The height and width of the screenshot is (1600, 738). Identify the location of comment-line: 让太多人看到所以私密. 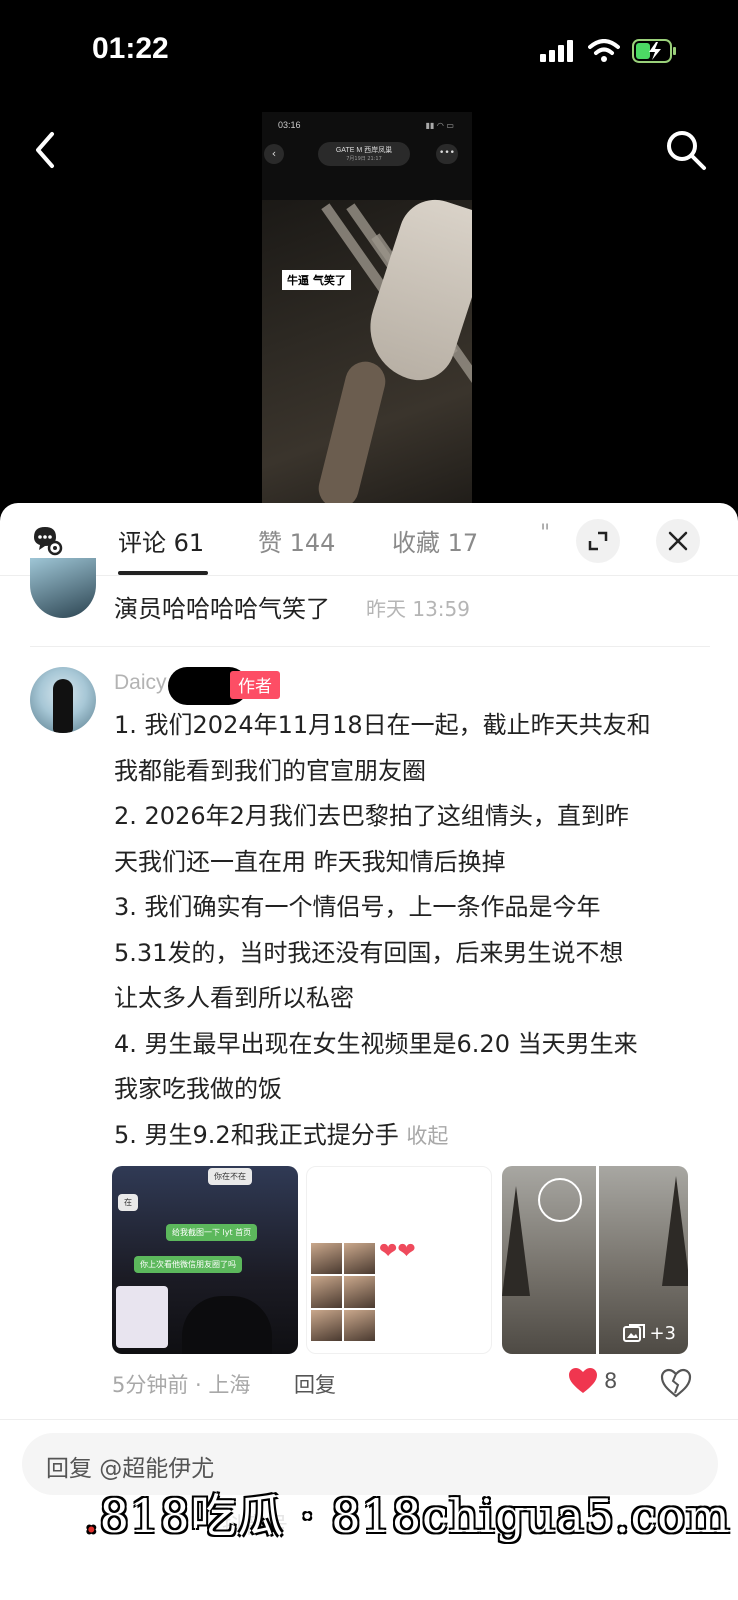
(234, 998).